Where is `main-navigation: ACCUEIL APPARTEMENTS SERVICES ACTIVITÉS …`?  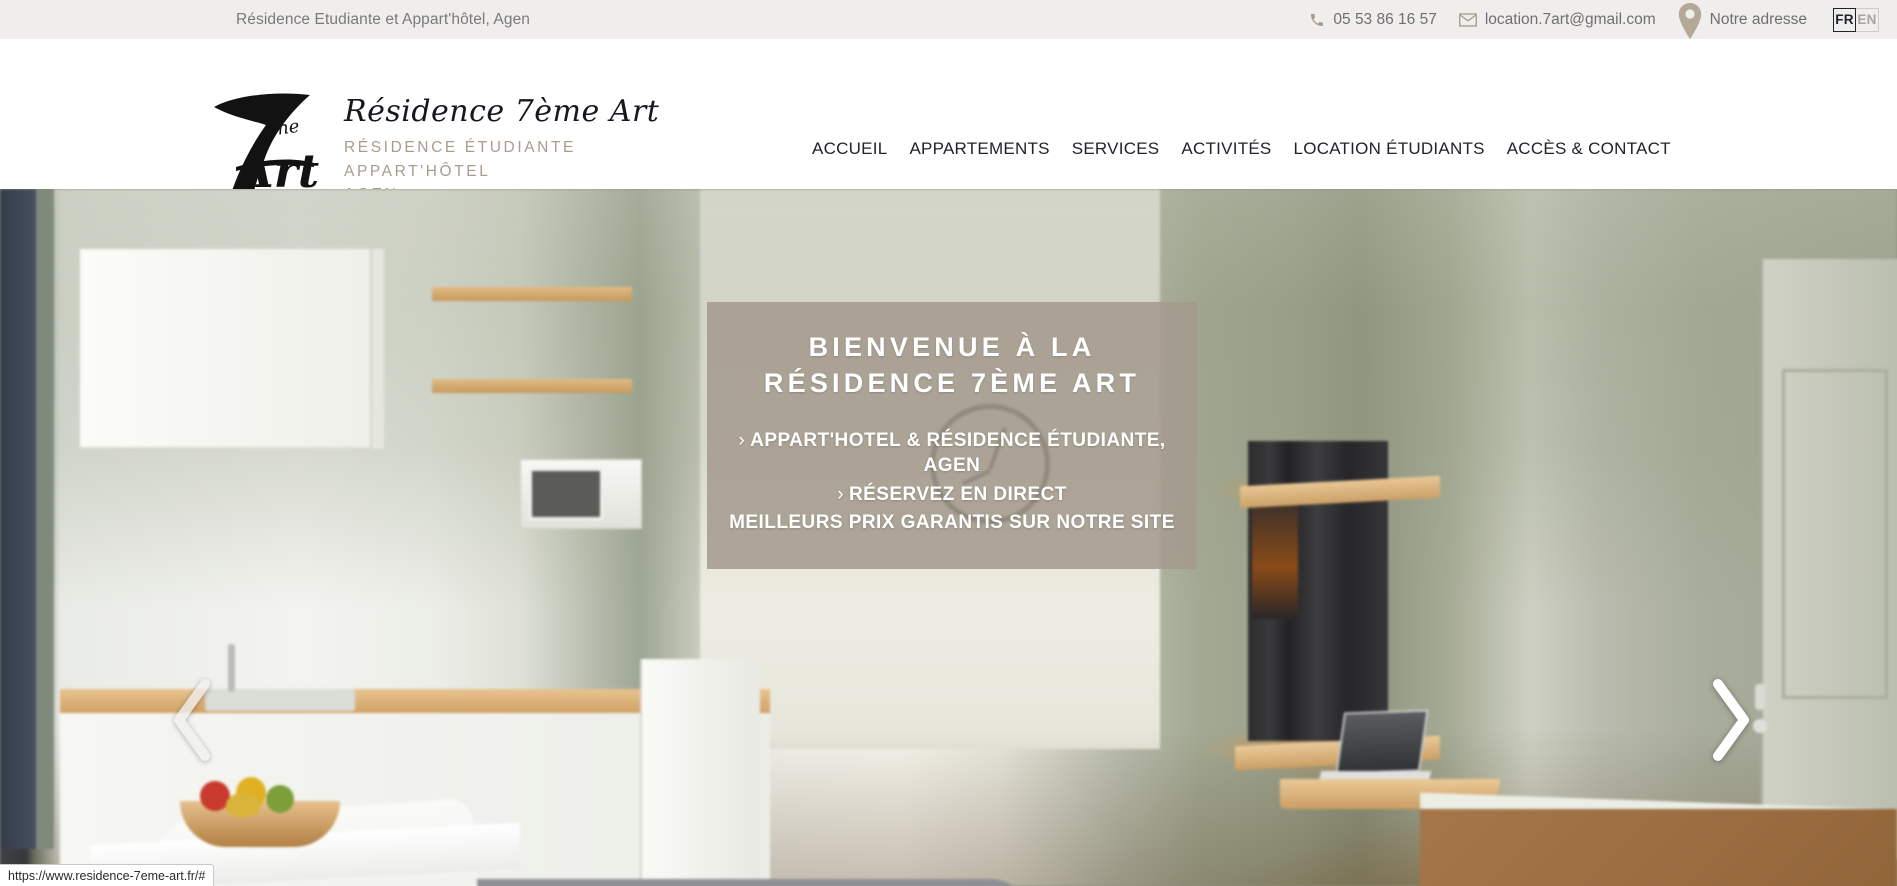
main-navigation: ACCUEIL APPARTEMENTS SERVICES ACTIVITÉS … is located at coordinates (1241, 149).